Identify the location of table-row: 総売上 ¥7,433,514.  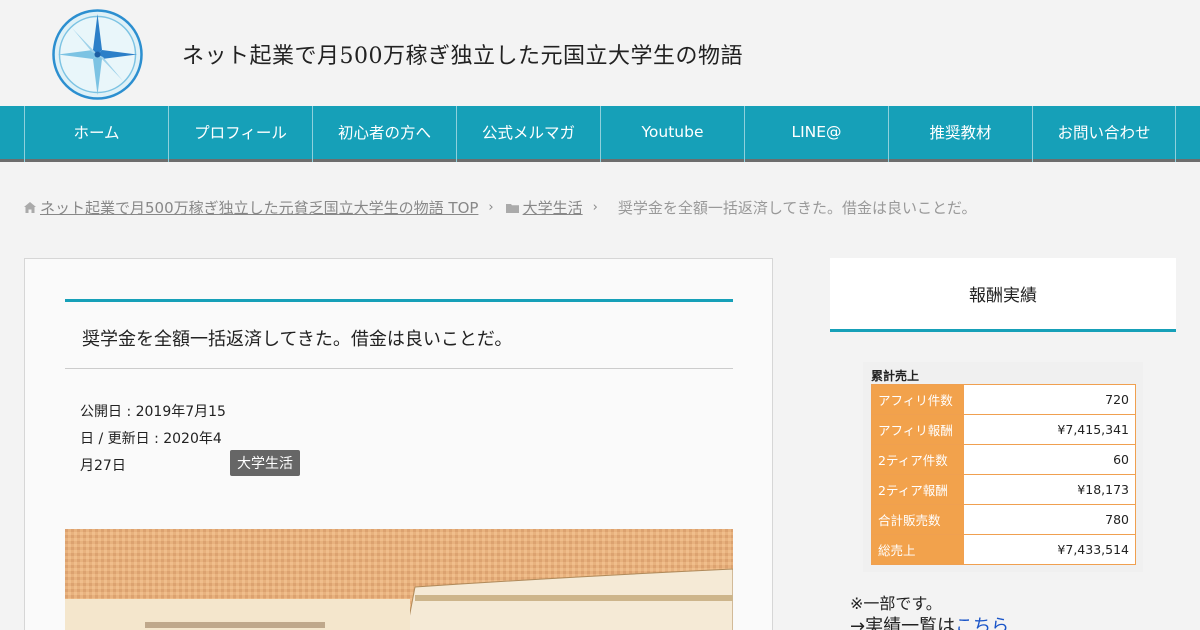
(1003, 549).